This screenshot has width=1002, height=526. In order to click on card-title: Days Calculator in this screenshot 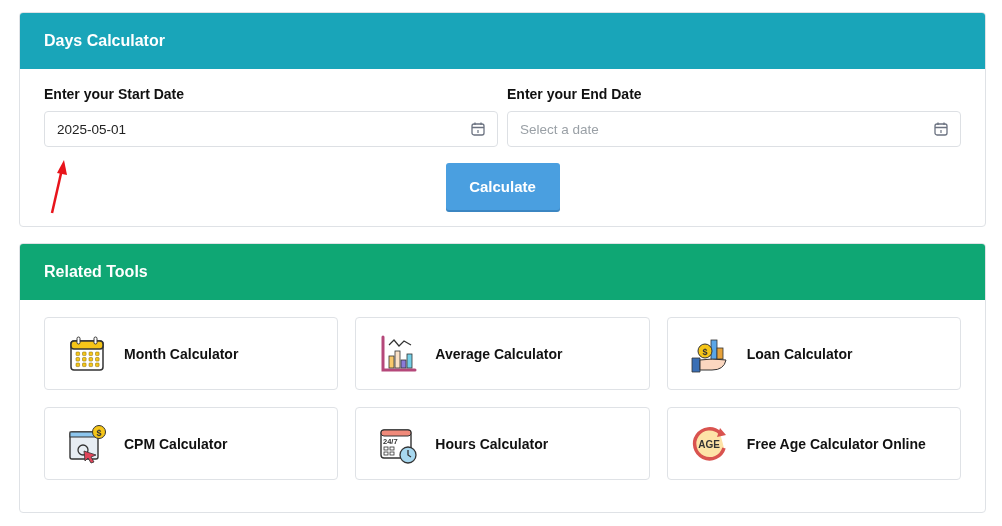, I will do `click(104, 41)`.